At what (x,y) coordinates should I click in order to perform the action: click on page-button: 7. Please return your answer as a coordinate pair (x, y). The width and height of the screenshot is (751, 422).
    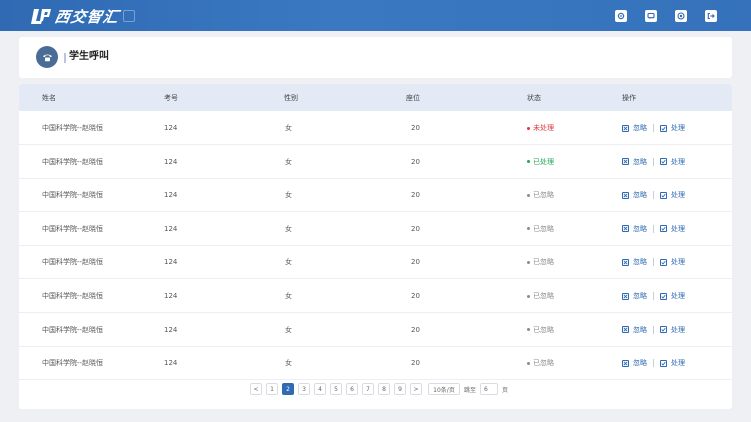
    Looking at the image, I should click on (368, 389).